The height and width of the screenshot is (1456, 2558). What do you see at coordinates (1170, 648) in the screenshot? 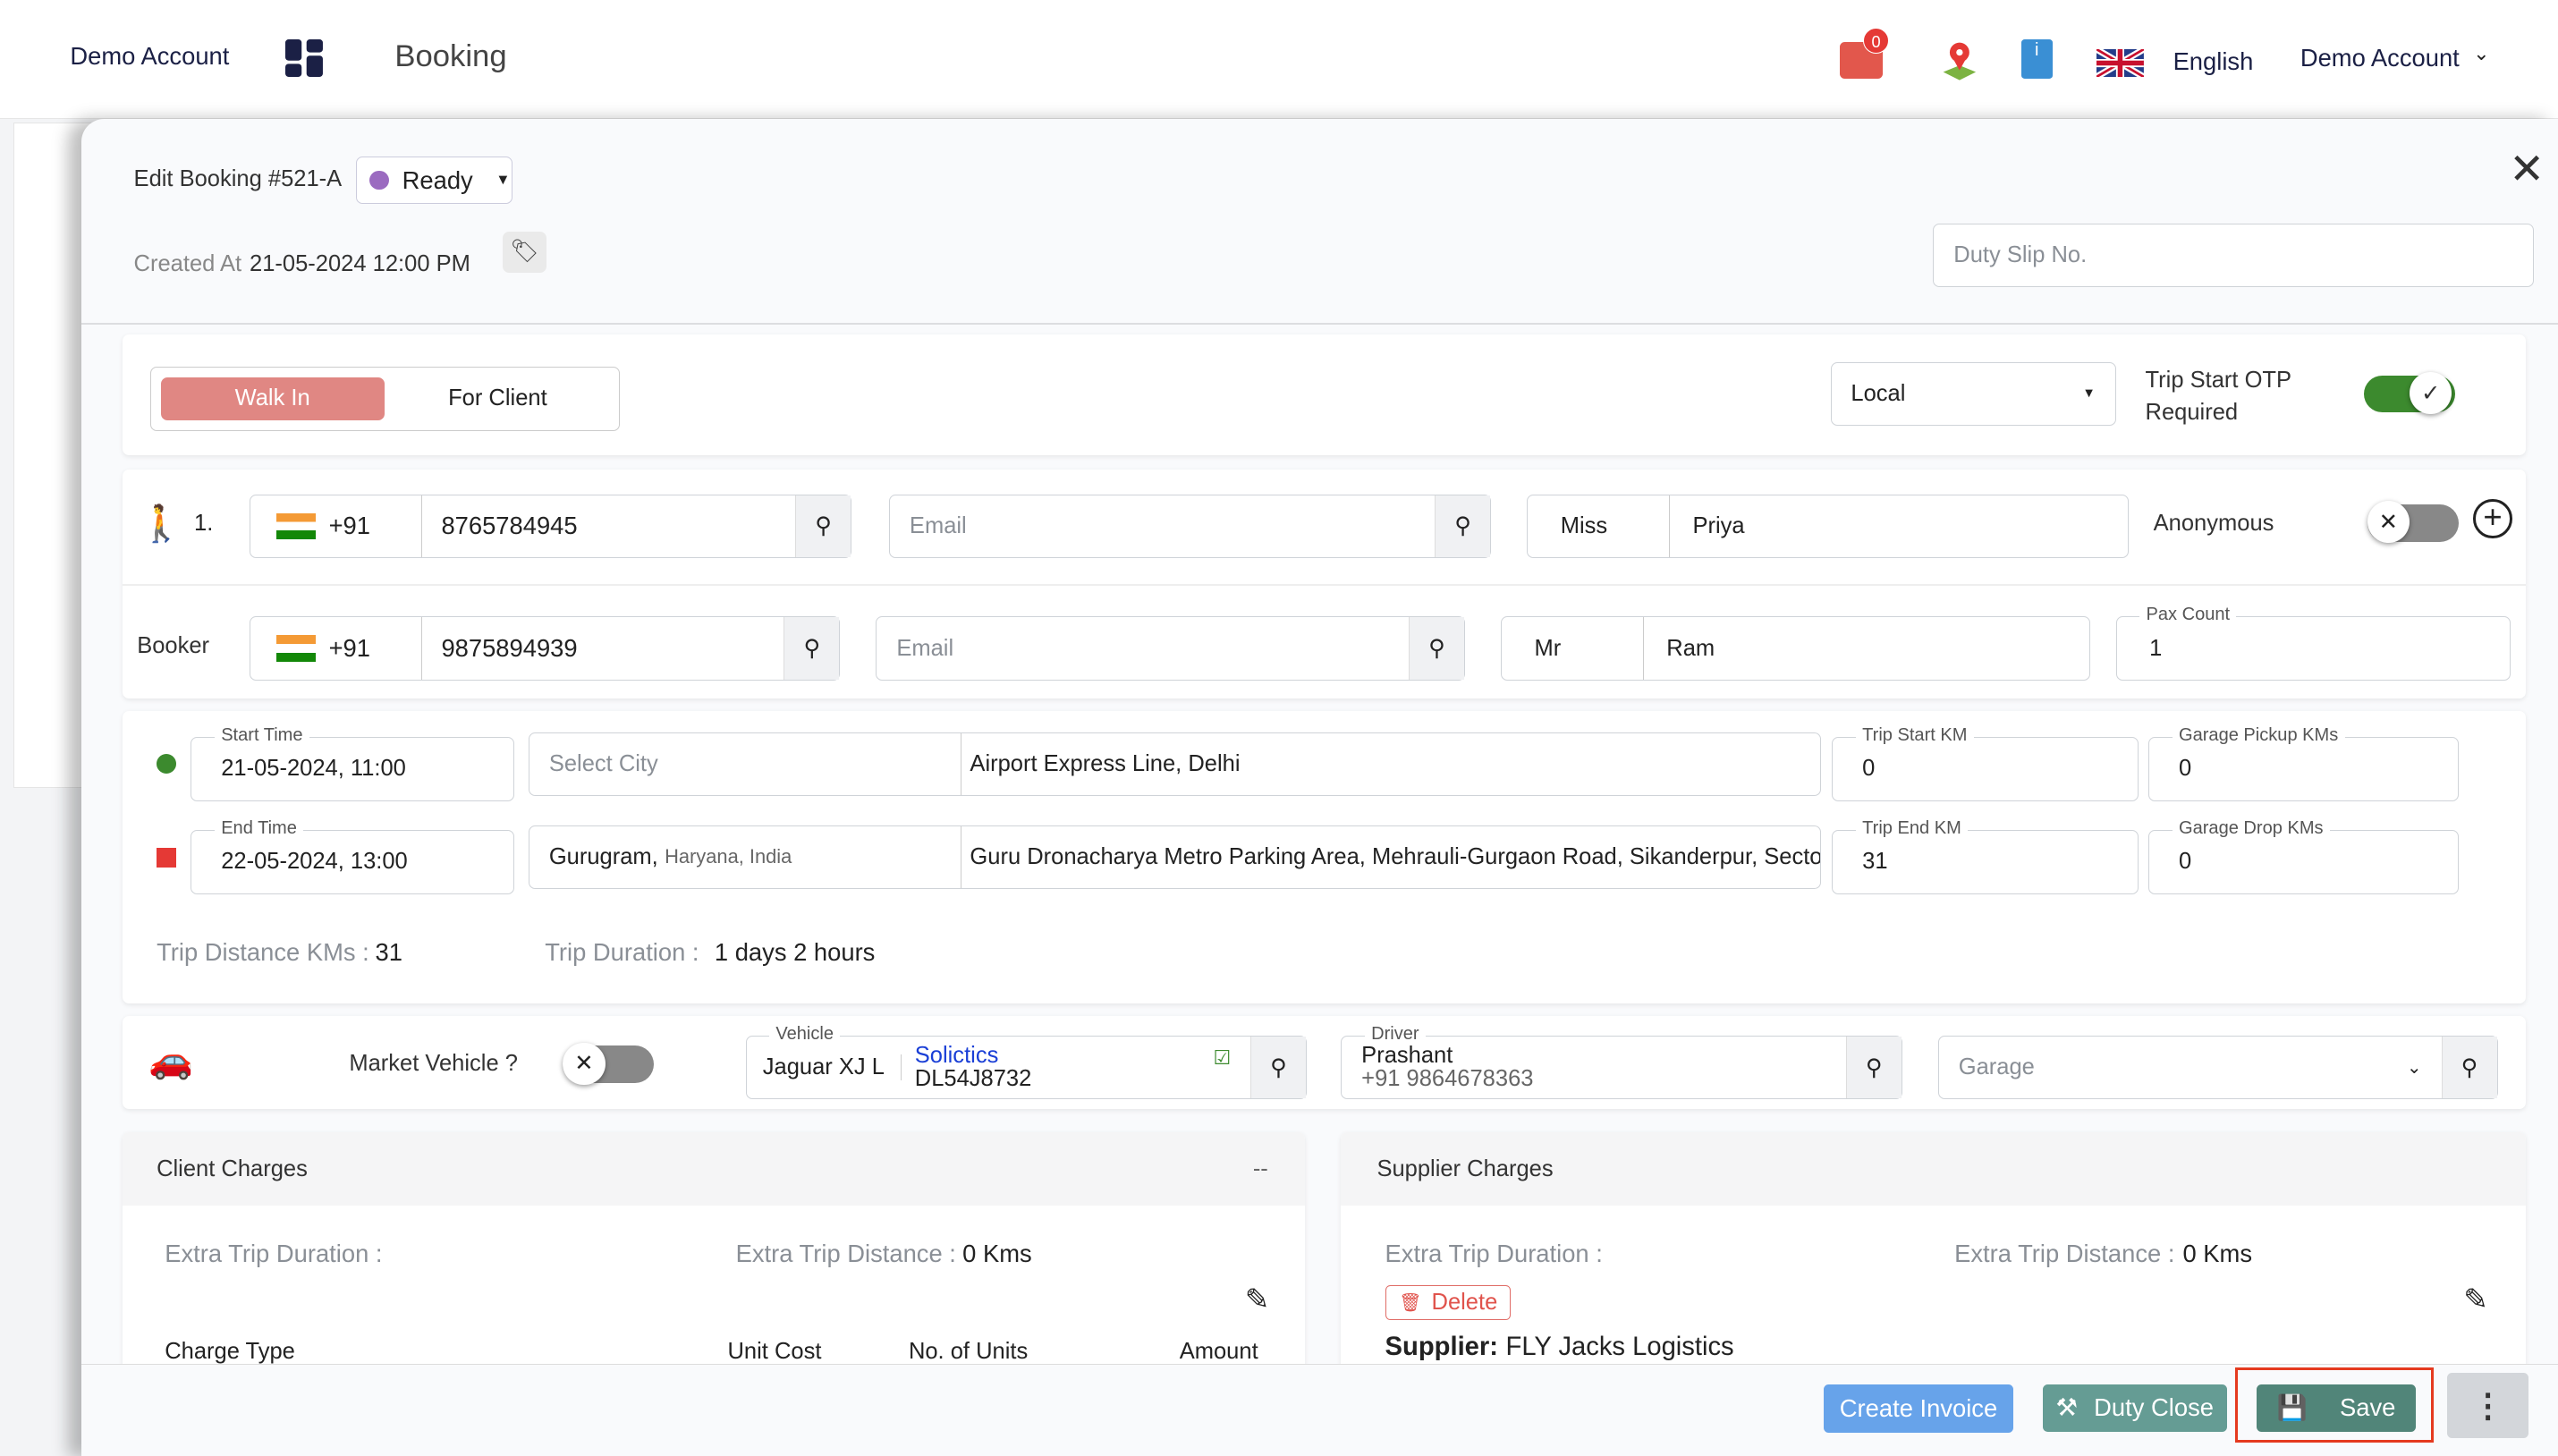
I see `booker-email-input: Email ⚲` at bounding box center [1170, 648].